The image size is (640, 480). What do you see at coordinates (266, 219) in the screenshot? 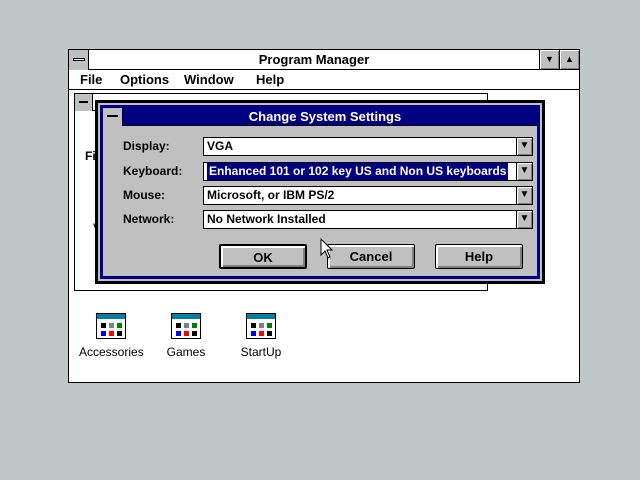
I see `network-value: No Network Installed` at bounding box center [266, 219].